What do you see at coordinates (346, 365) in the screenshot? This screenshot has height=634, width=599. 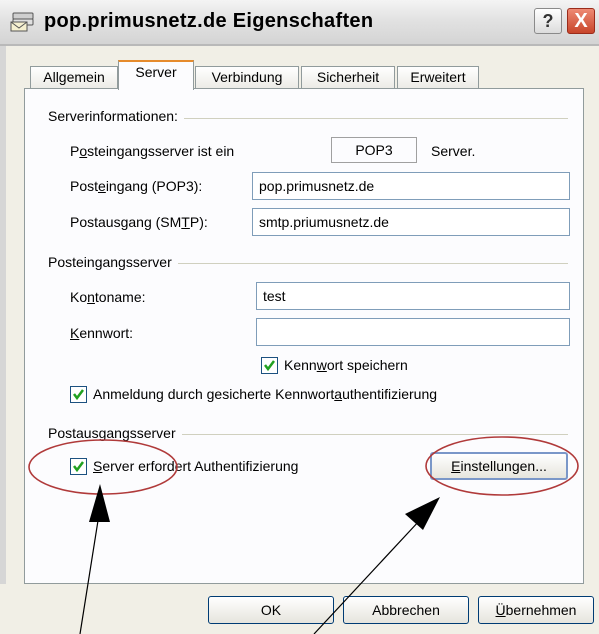 I see `save-password-label: Kennwort speichern` at bounding box center [346, 365].